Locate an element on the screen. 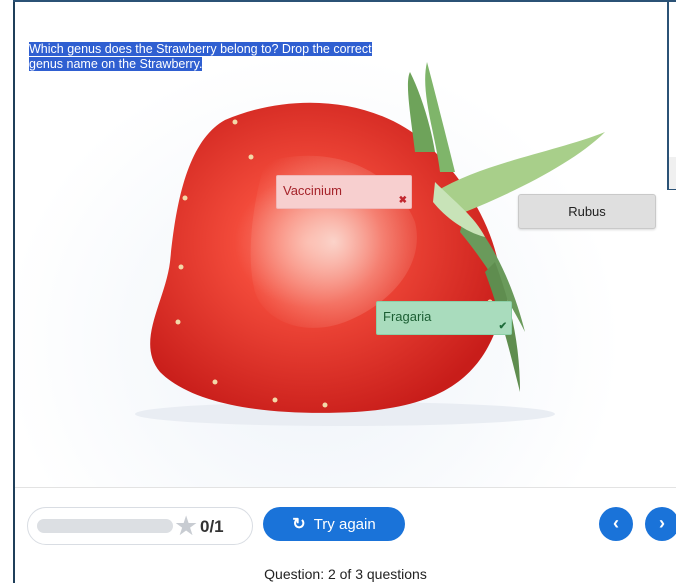  dropped-label-text: Fragaria is located at coordinates (407, 316).